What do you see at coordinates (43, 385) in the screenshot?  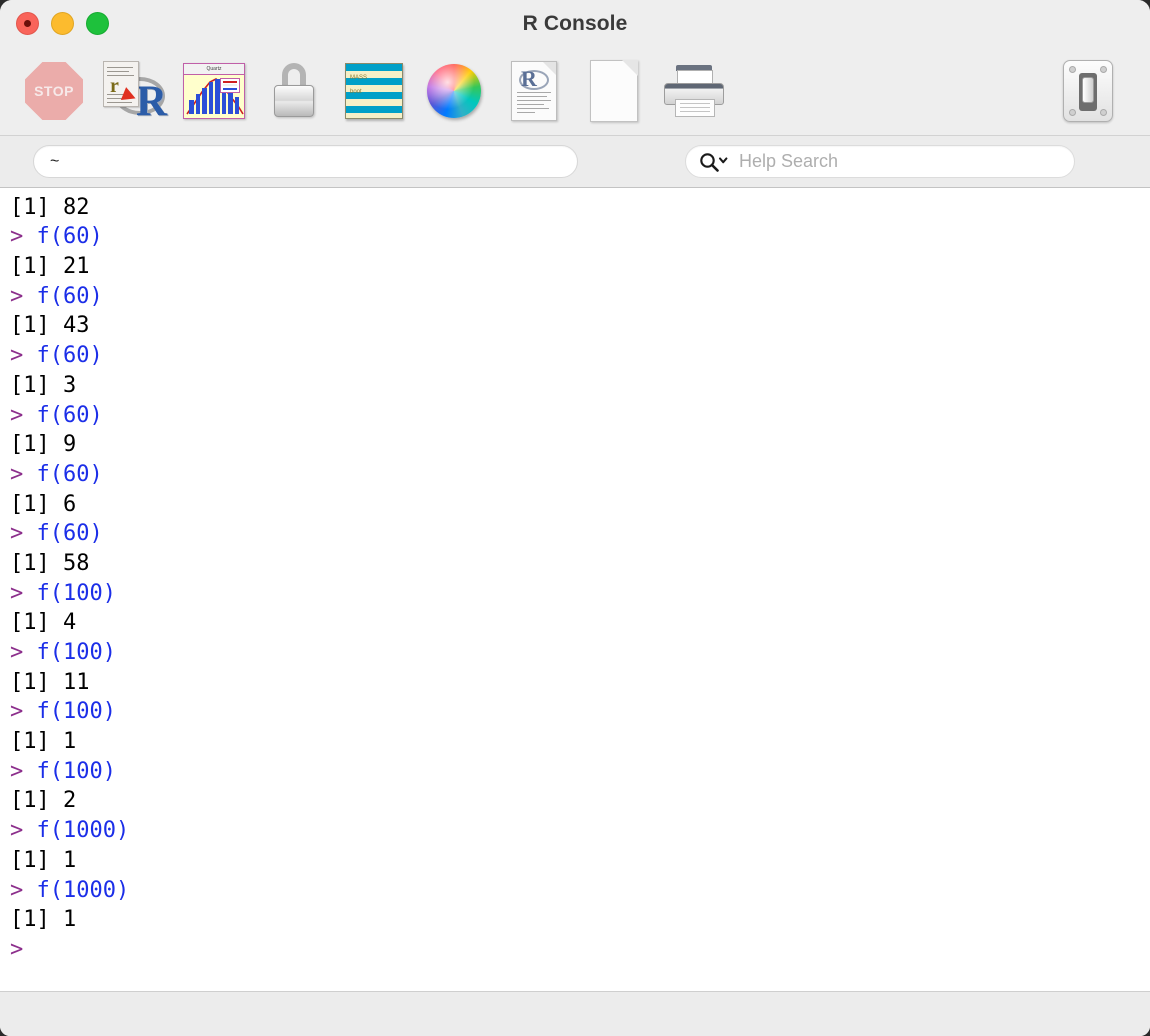 I see `console-result-text: [1] 3` at bounding box center [43, 385].